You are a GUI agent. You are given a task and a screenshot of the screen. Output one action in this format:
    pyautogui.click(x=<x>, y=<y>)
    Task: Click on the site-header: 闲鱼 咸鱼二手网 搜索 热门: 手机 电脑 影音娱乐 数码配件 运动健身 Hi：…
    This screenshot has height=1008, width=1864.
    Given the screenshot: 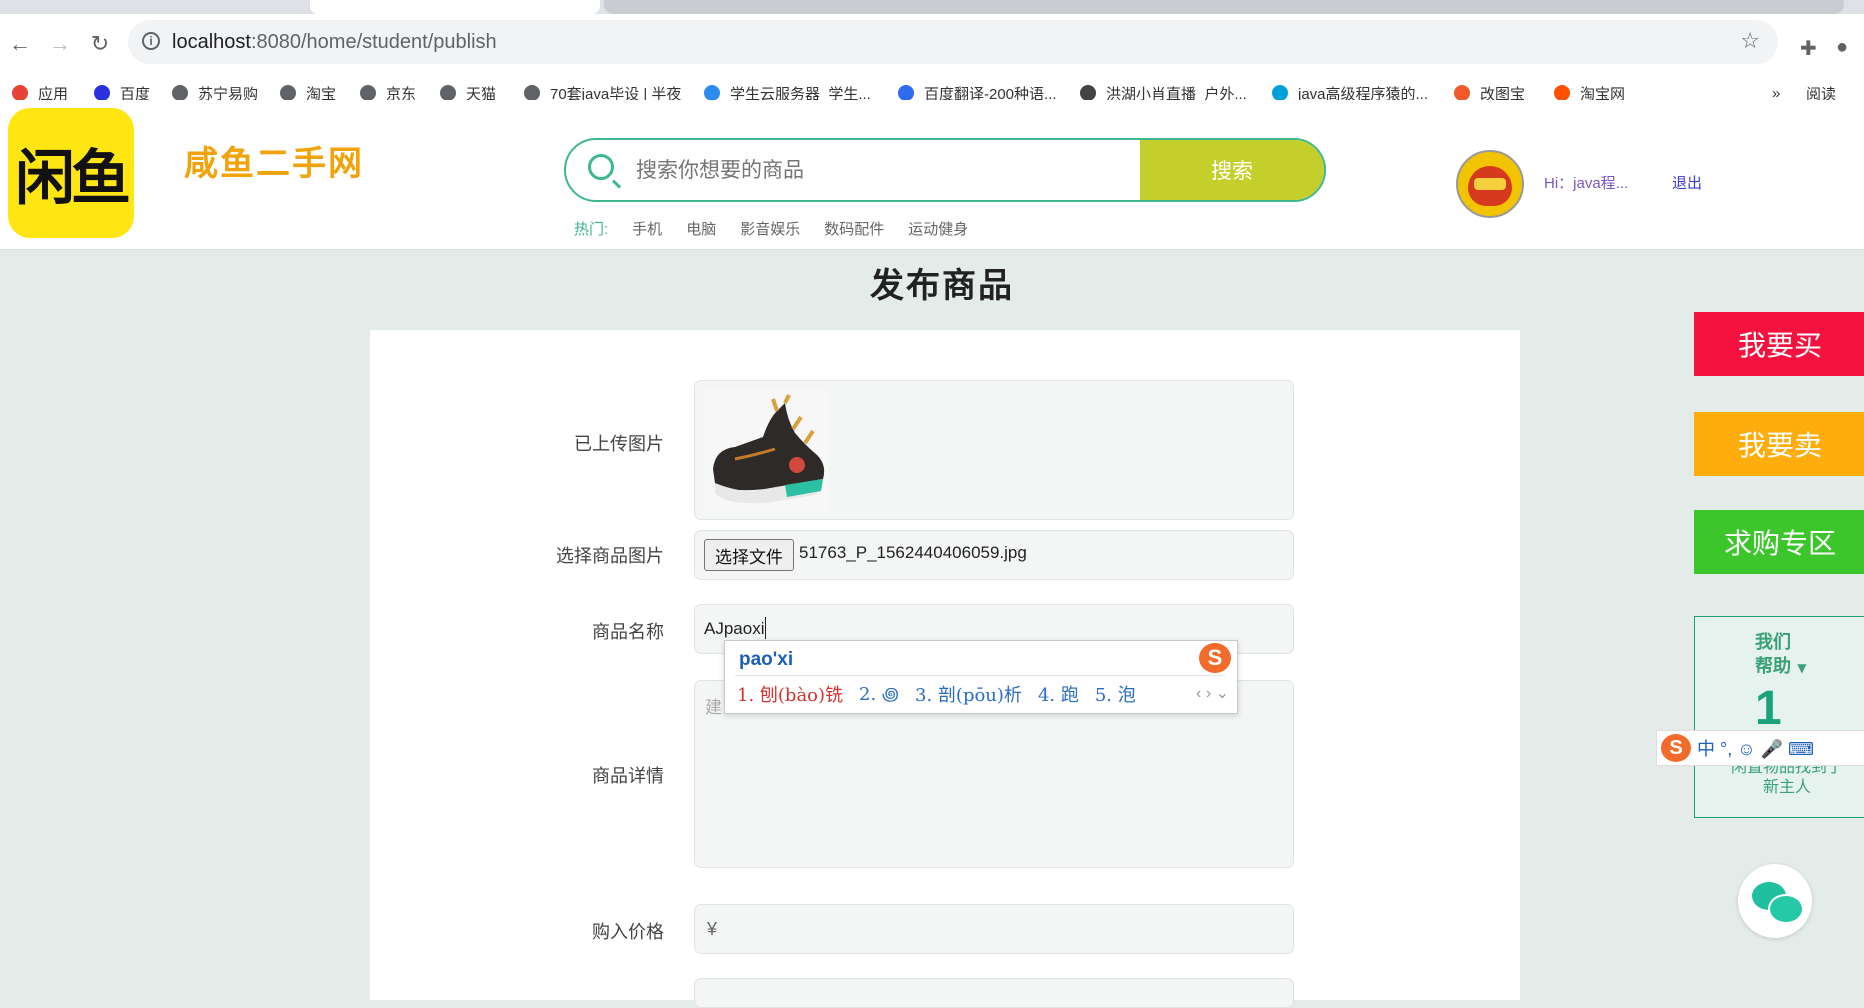 What is the action you would take?
    pyautogui.click(x=932, y=175)
    